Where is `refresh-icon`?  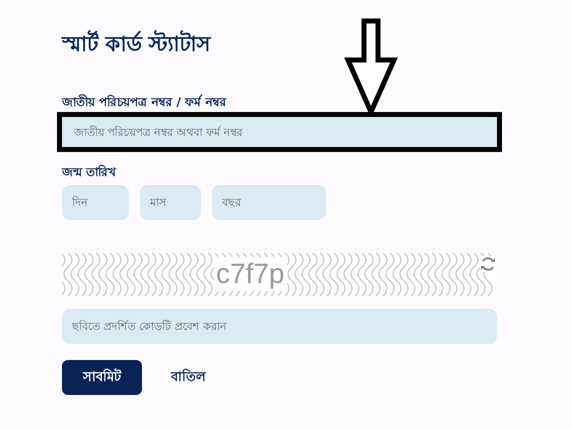 refresh-icon is located at coordinates (488, 264).